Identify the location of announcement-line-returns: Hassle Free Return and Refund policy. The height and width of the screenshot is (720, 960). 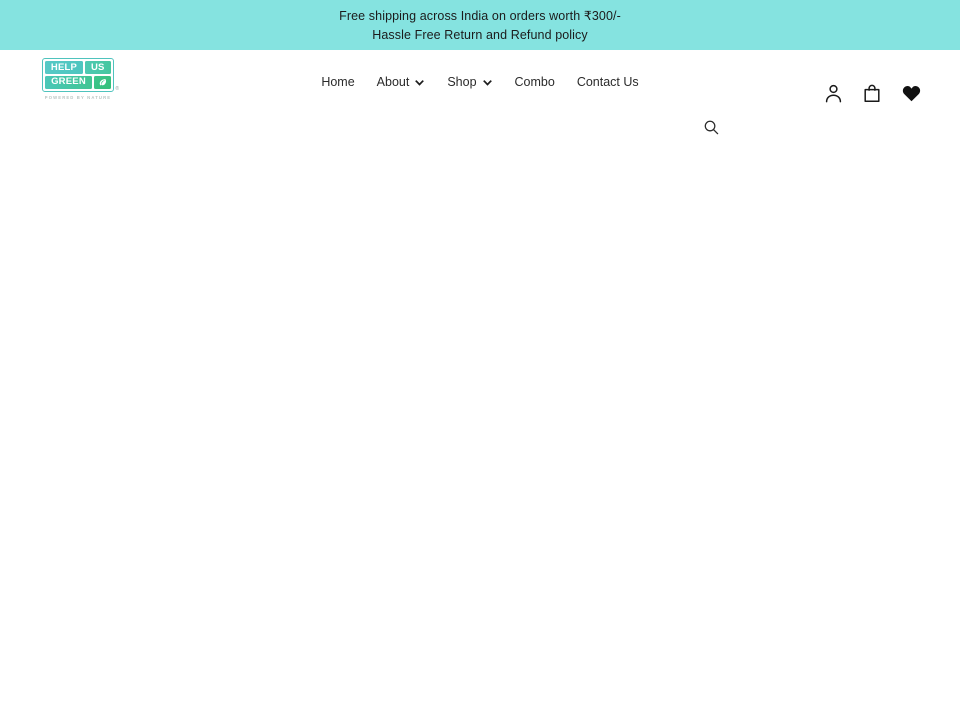
(480, 34).